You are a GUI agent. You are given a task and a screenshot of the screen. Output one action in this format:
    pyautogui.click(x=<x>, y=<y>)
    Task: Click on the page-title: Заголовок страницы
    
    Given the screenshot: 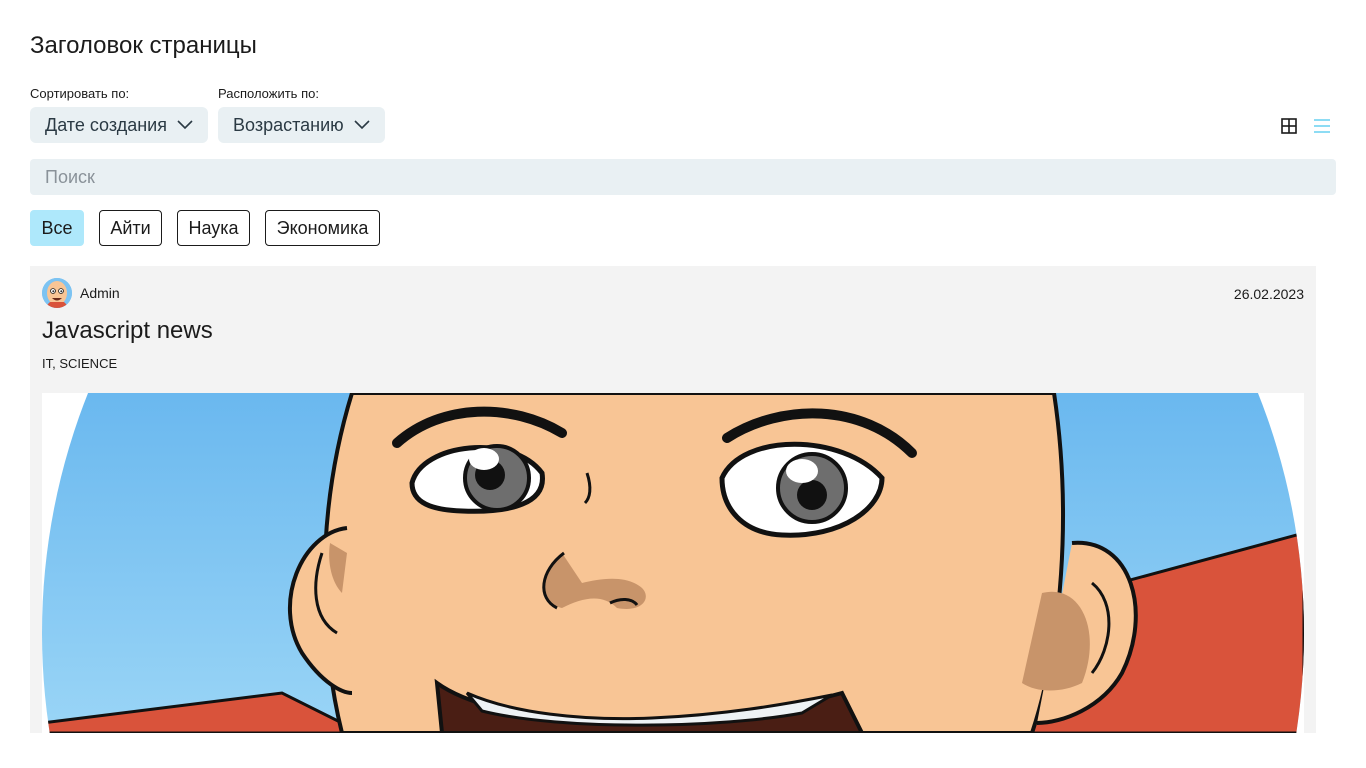 What is the action you would take?
    pyautogui.click(x=143, y=45)
    